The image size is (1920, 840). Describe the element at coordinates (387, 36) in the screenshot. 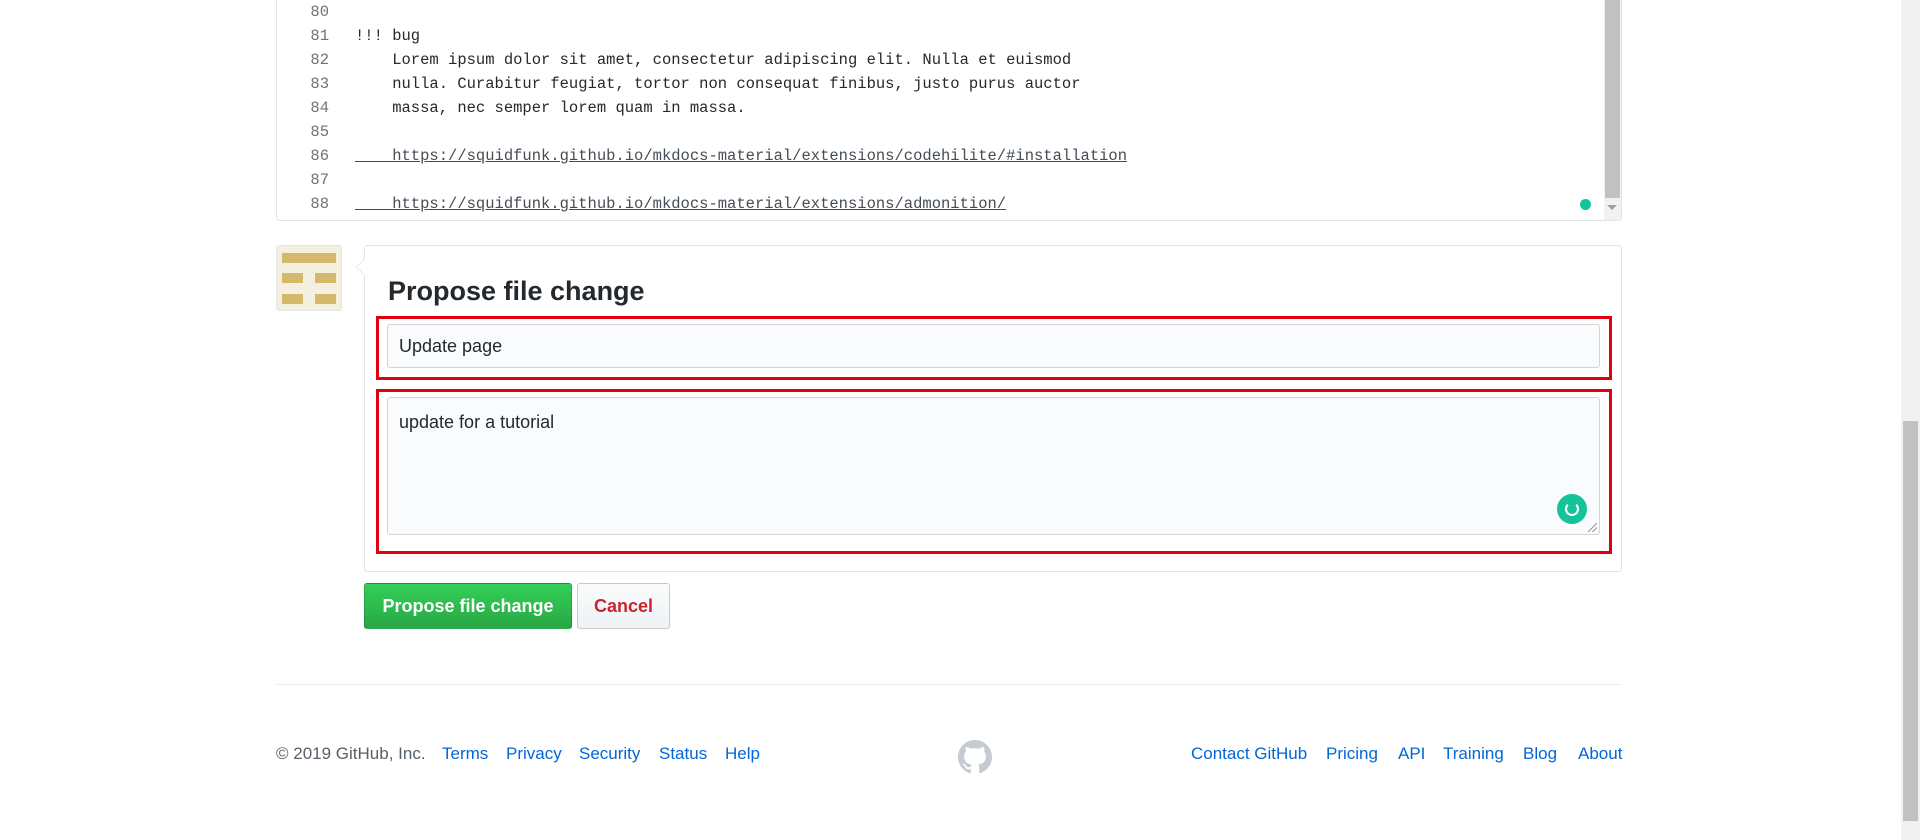

I see `line-text: !!! bug` at that location.